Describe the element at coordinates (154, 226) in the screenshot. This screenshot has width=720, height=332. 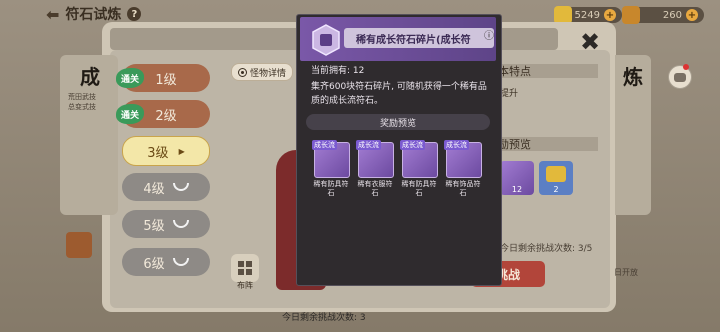
I see `level-label: 5级` at that location.